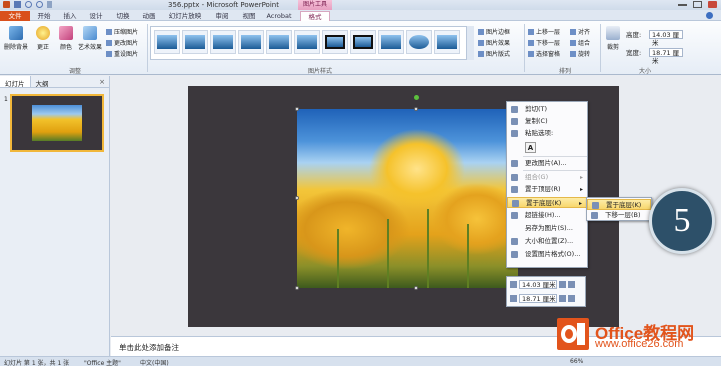  Describe the element at coordinates (580, 42) in the screenshot. I see `group-button: 组合` at that location.